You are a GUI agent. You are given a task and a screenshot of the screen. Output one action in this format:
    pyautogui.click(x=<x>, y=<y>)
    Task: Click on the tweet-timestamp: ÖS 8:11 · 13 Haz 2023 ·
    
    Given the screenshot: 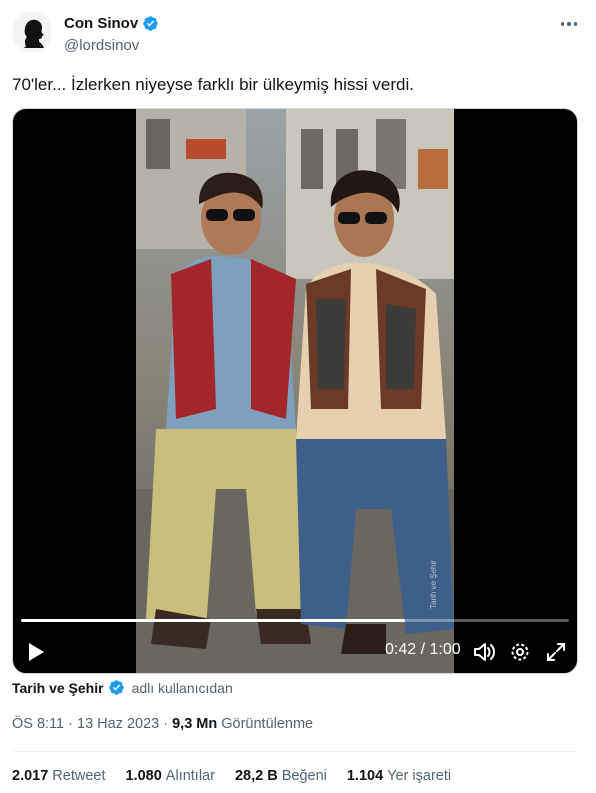 What is the action you would take?
    pyautogui.click(x=90, y=724)
    